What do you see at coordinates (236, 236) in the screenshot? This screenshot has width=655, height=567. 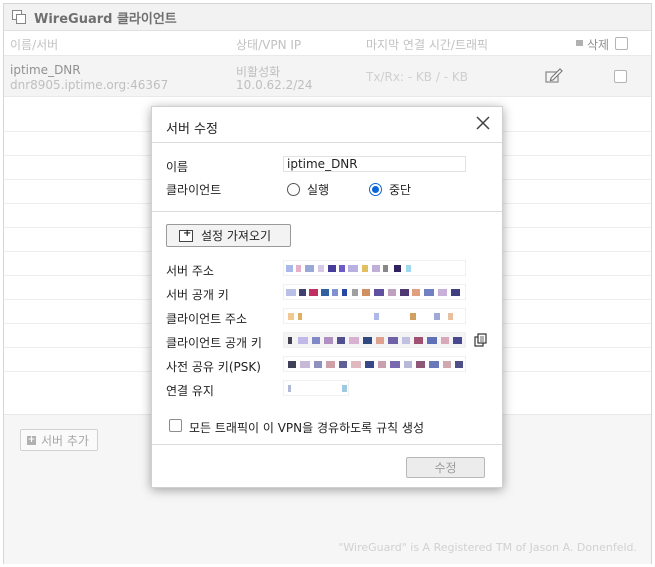 I see `import-config-label: 설정 가져오기` at bounding box center [236, 236].